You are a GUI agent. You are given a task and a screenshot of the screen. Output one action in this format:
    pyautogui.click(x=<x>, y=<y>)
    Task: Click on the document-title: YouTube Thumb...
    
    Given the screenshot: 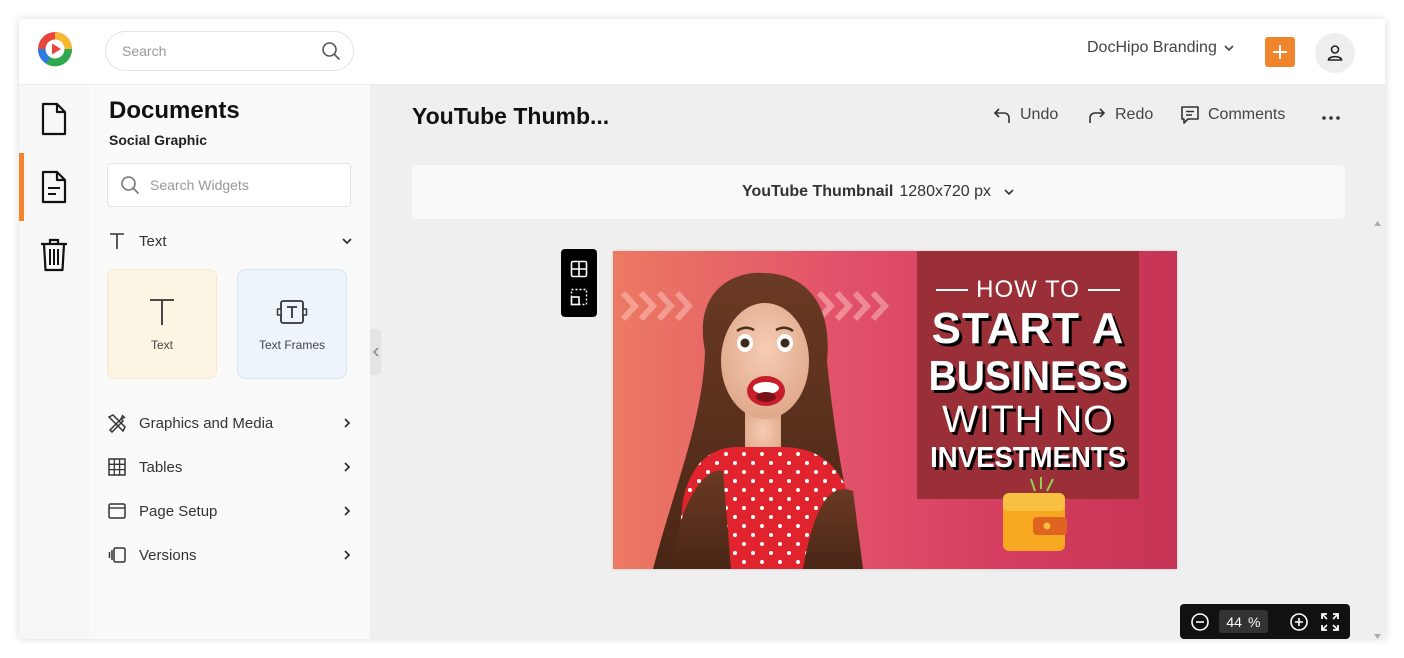 What is the action you would take?
    pyautogui.click(x=510, y=116)
    